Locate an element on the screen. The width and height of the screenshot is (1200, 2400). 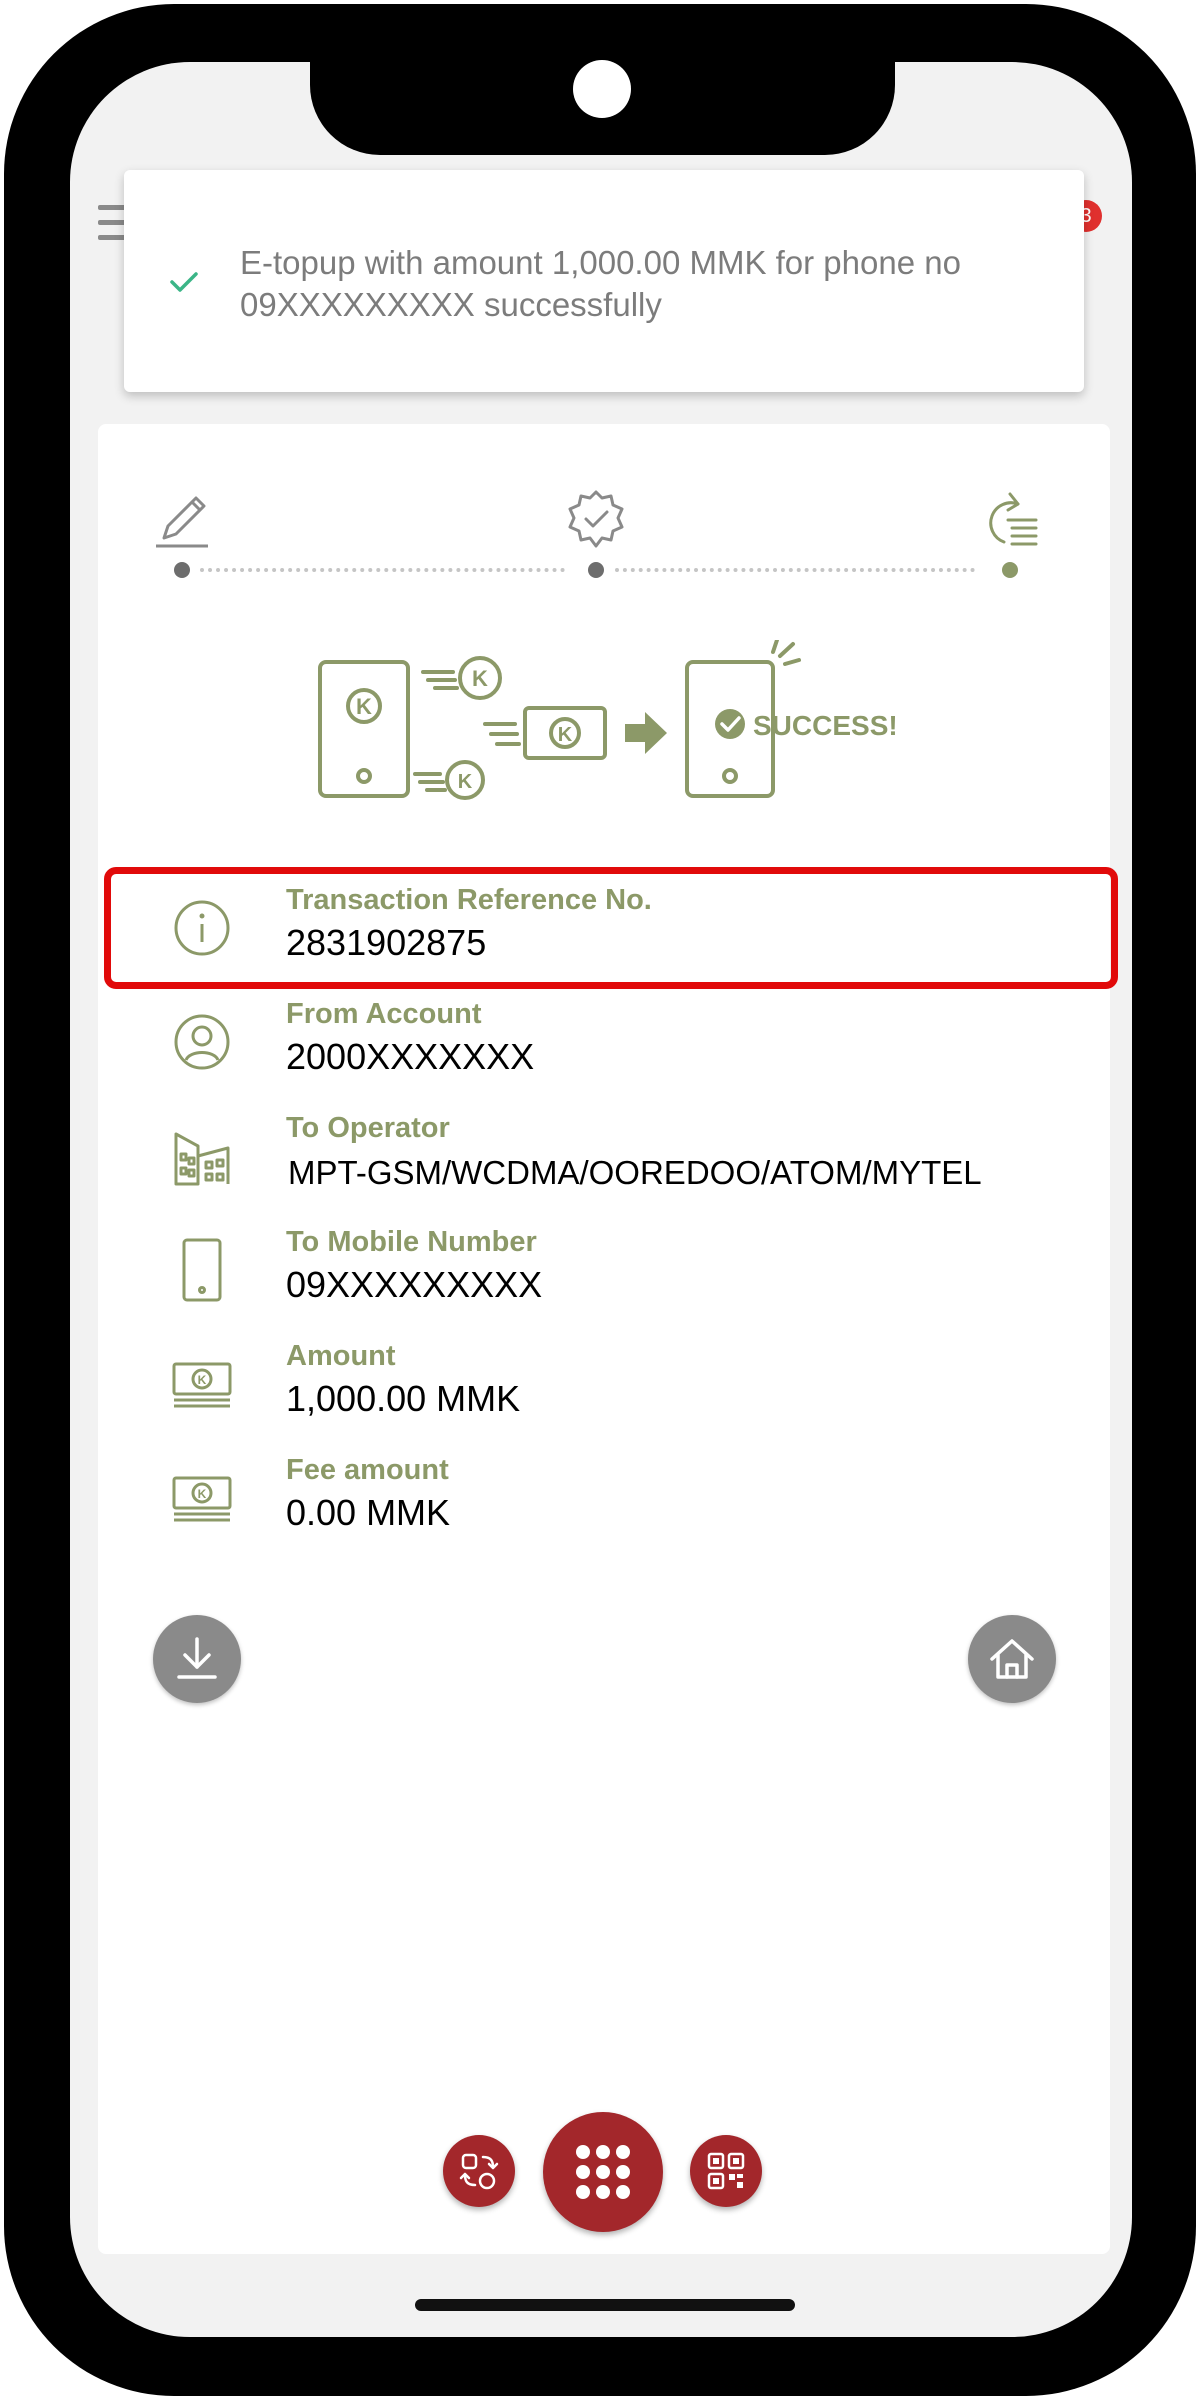
download-icon is located at coordinates (197, 1658).